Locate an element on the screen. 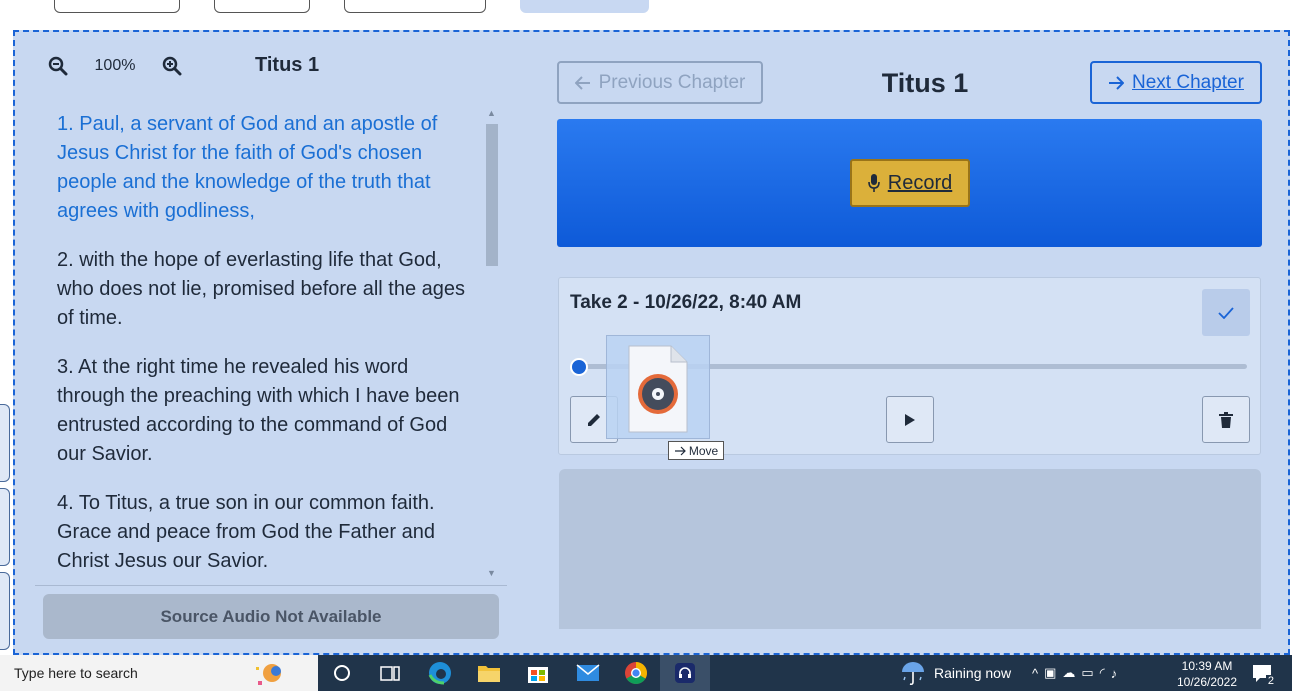  chapter-title: Titus 1 is located at coordinates (925, 83).